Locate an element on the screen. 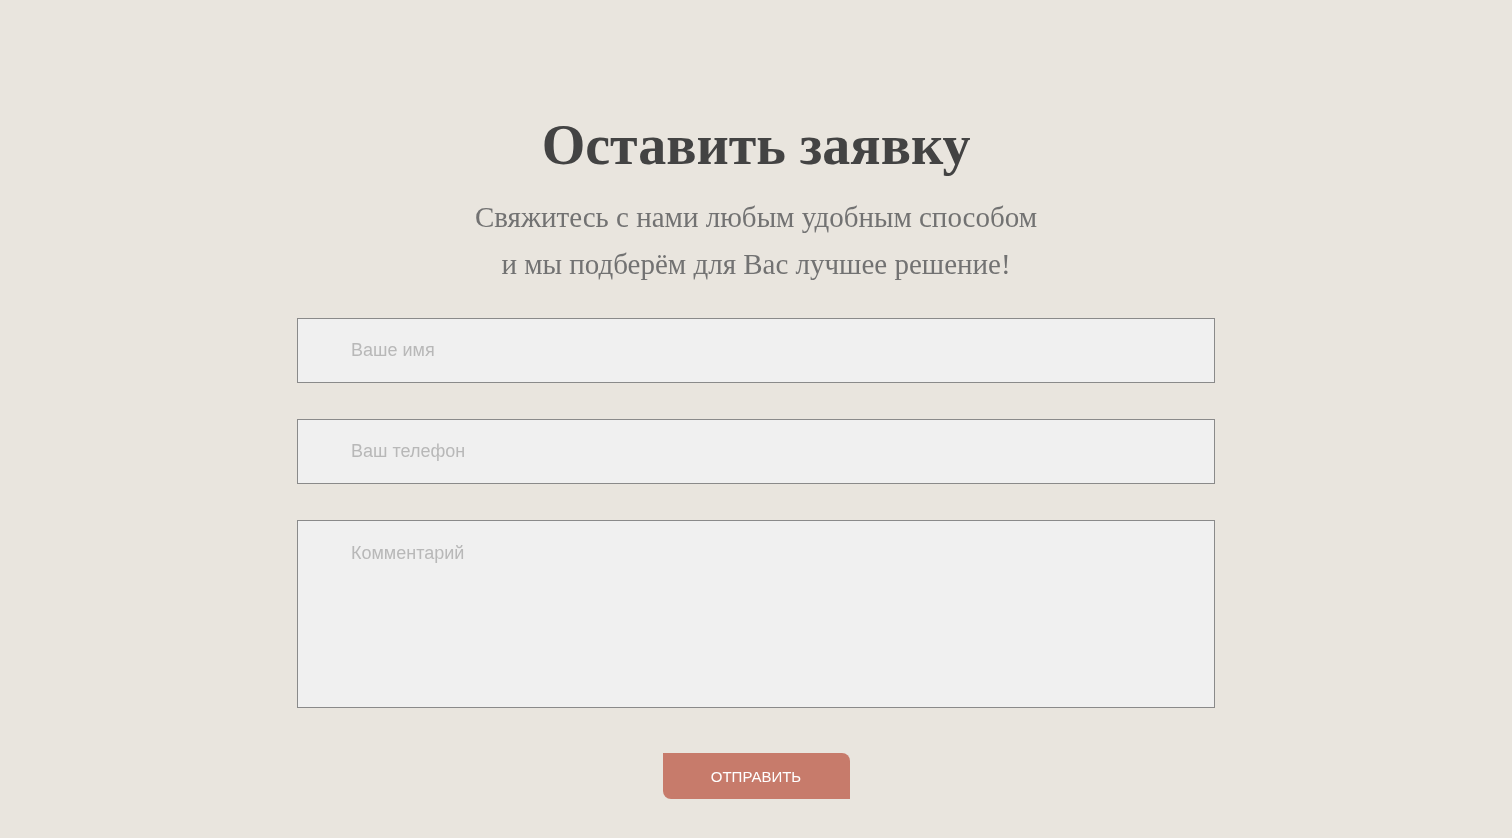  submit-button: ОТПРАВИТЬ is located at coordinates (756, 776).